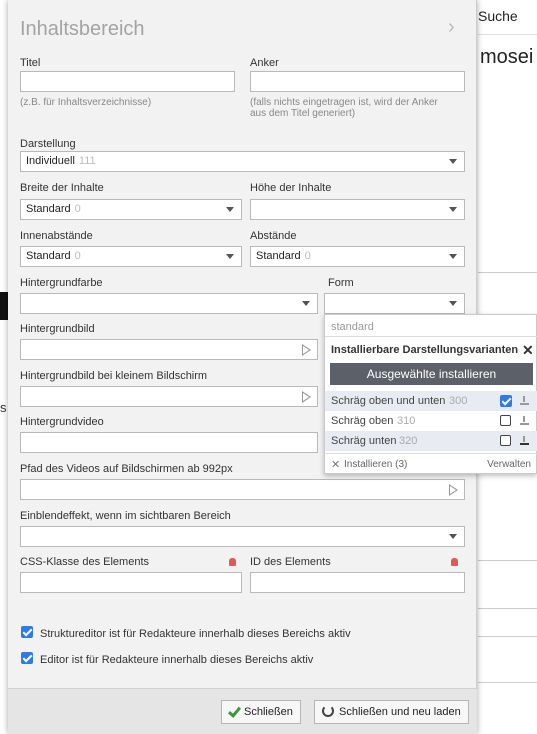  Describe the element at coordinates (48, 256) in the screenshot. I see `innen-value: Standard` at that location.